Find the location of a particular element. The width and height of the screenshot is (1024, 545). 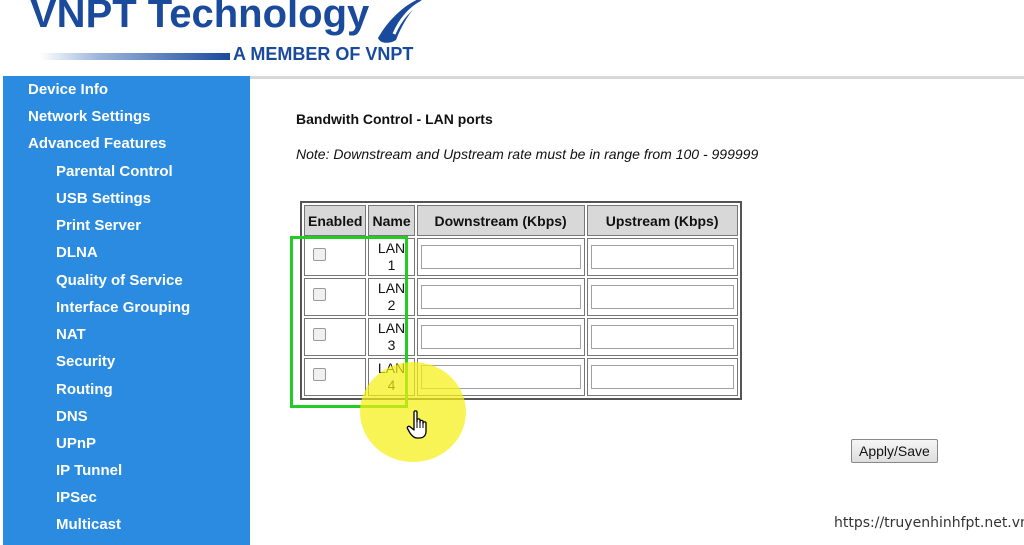

sidebar-item-device-info: Device Info is located at coordinates (68, 89).